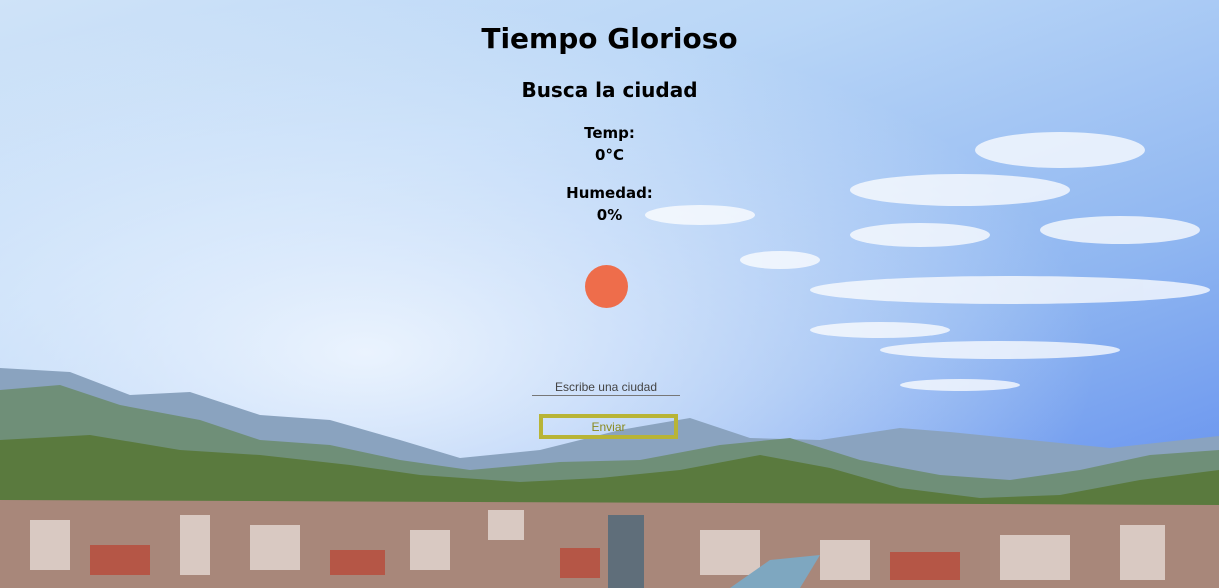  What do you see at coordinates (608, 426) in the screenshot?
I see `send-button: Enviar` at bounding box center [608, 426].